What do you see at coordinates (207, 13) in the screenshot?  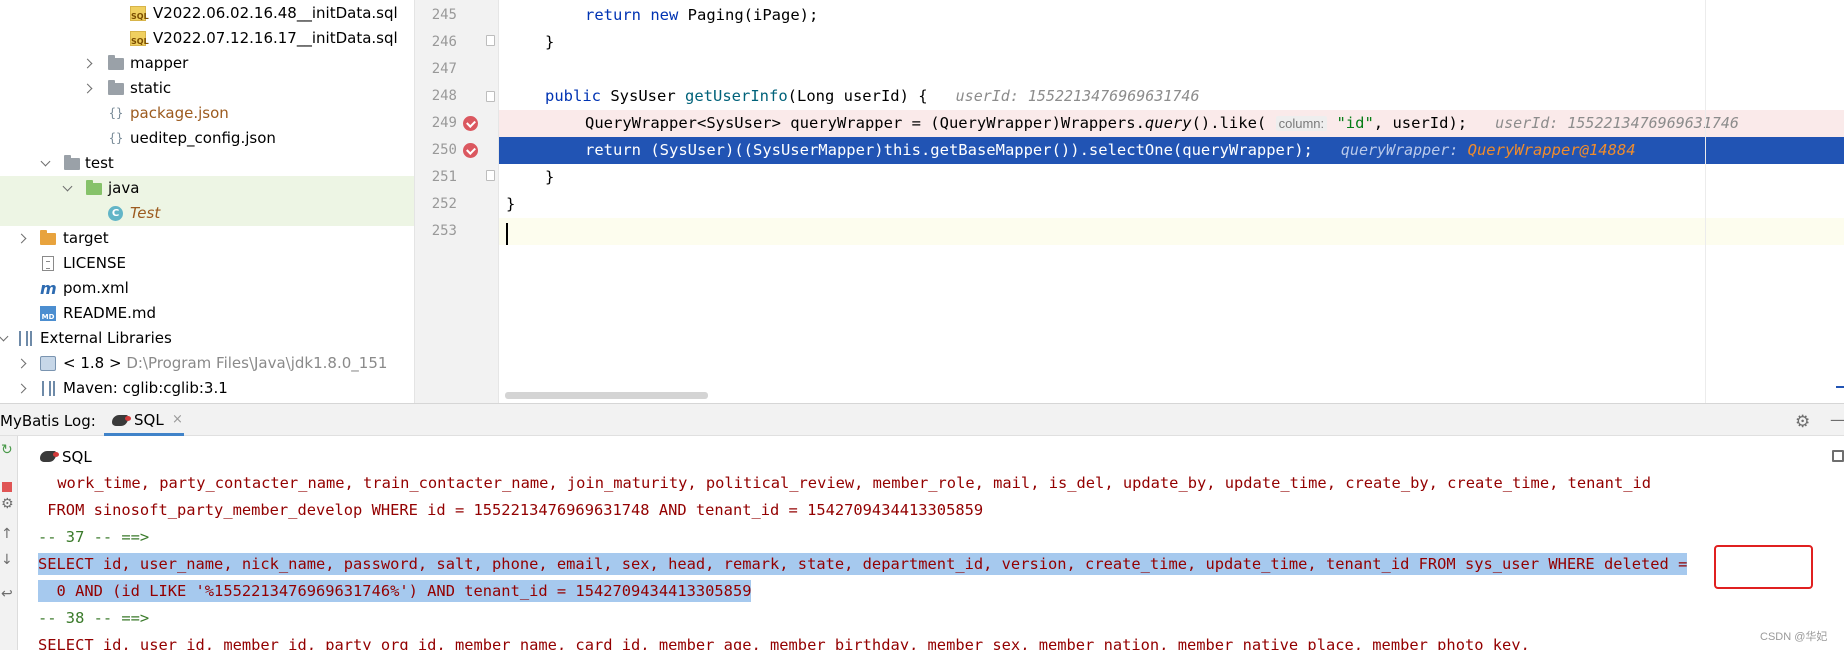 I see `tree-item-sql-file: SQL V2022.06.02.16.48__initData.sql` at bounding box center [207, 13].